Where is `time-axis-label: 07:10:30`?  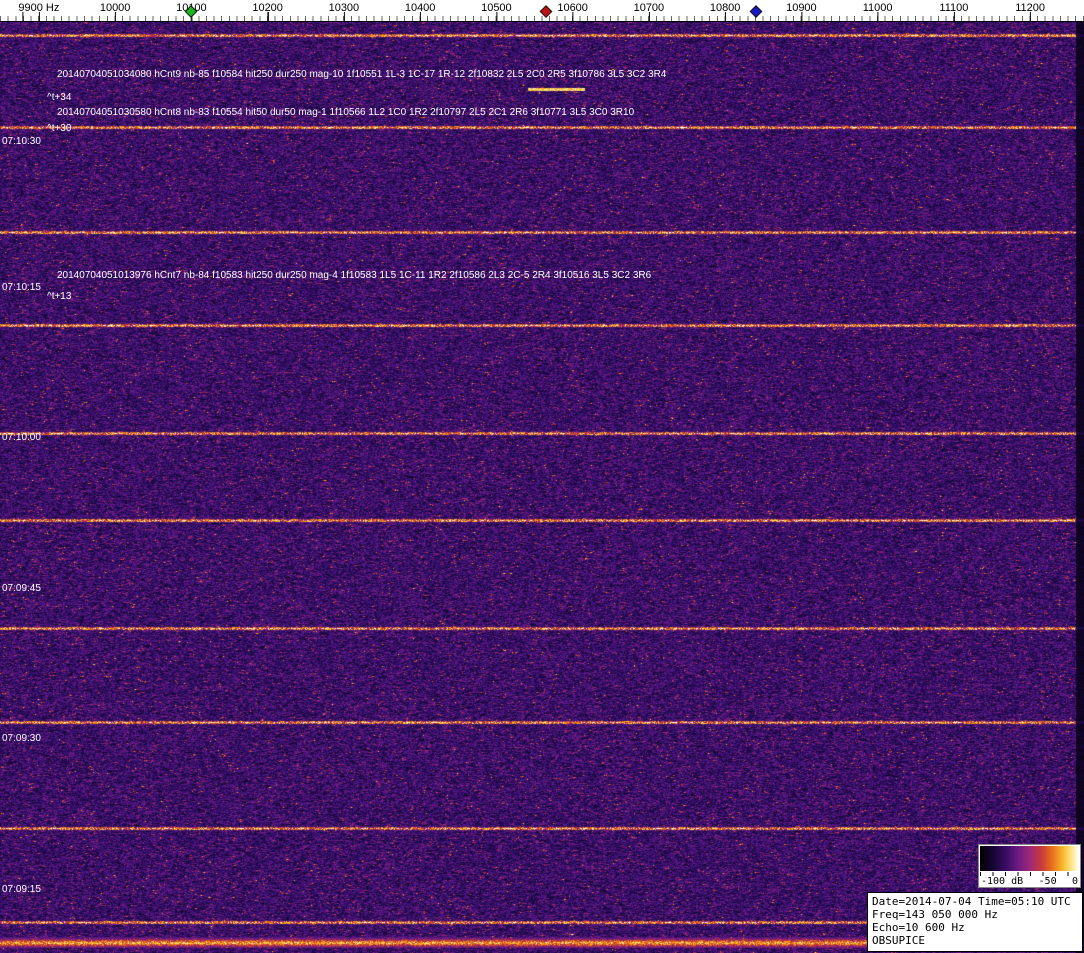 time-axis-label: 07:10:30 is located at coordinates (21, 141).